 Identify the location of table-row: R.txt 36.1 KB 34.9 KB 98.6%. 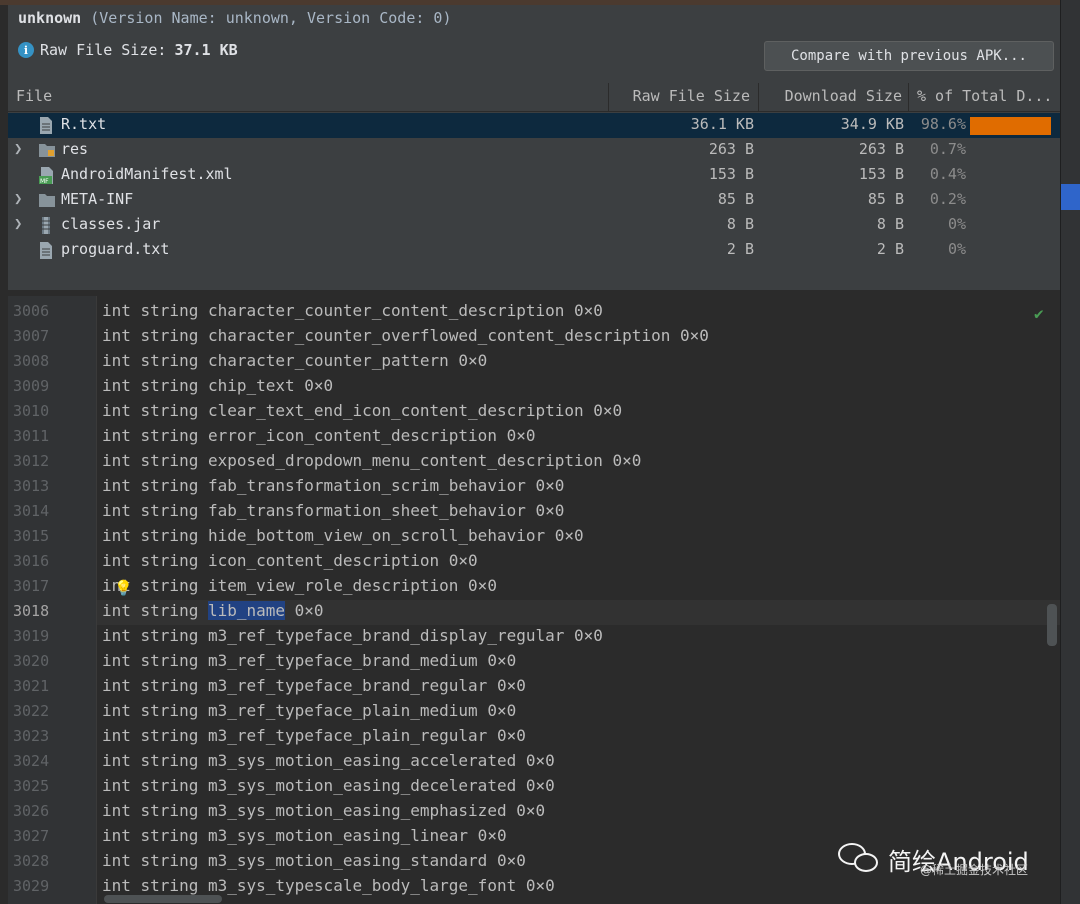
(534, 125).